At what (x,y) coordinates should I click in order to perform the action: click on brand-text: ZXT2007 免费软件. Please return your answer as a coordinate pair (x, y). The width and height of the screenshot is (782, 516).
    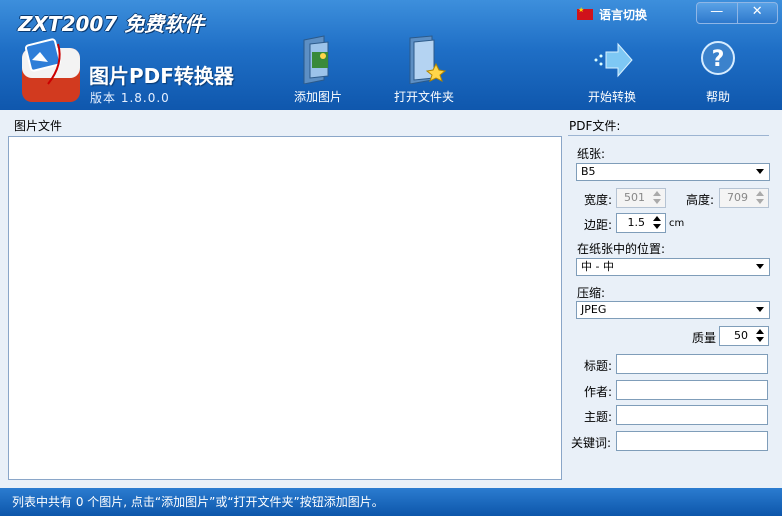
    Looking at the image, I should click on (111, 24).